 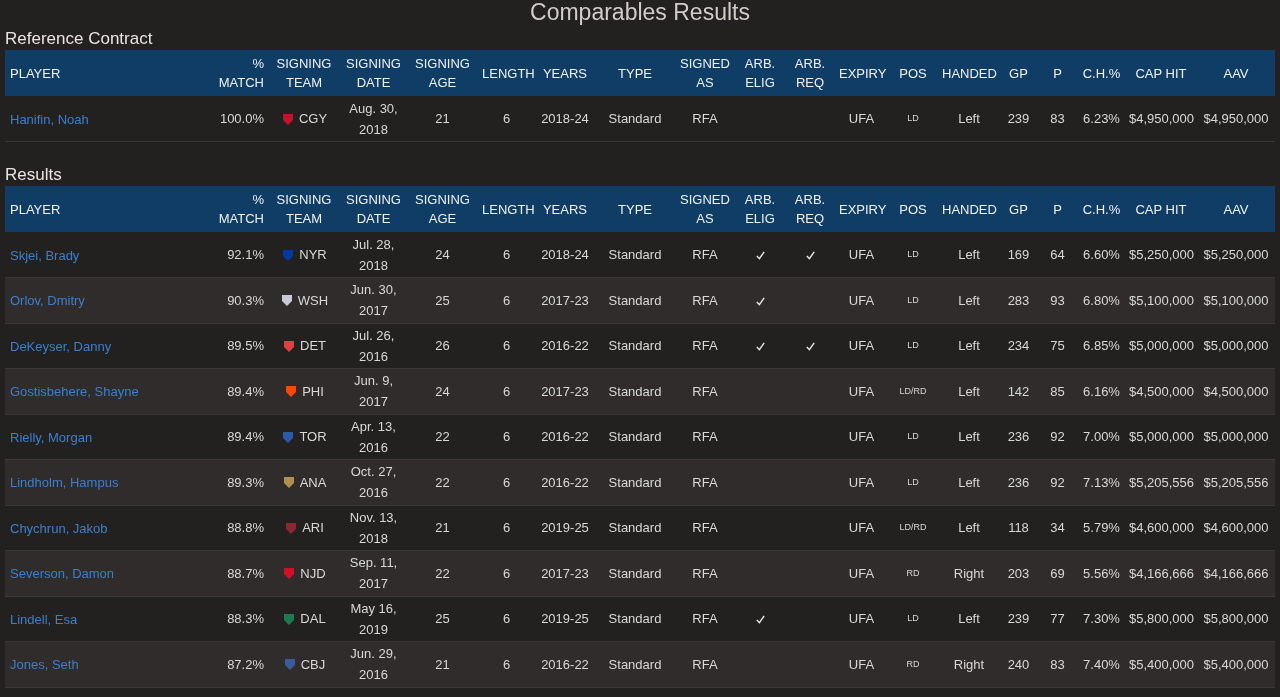 What do you see at coordinates (313, 664) in the screenshot?
I see `team-code: CBJ` at bounding box center [313, 664].